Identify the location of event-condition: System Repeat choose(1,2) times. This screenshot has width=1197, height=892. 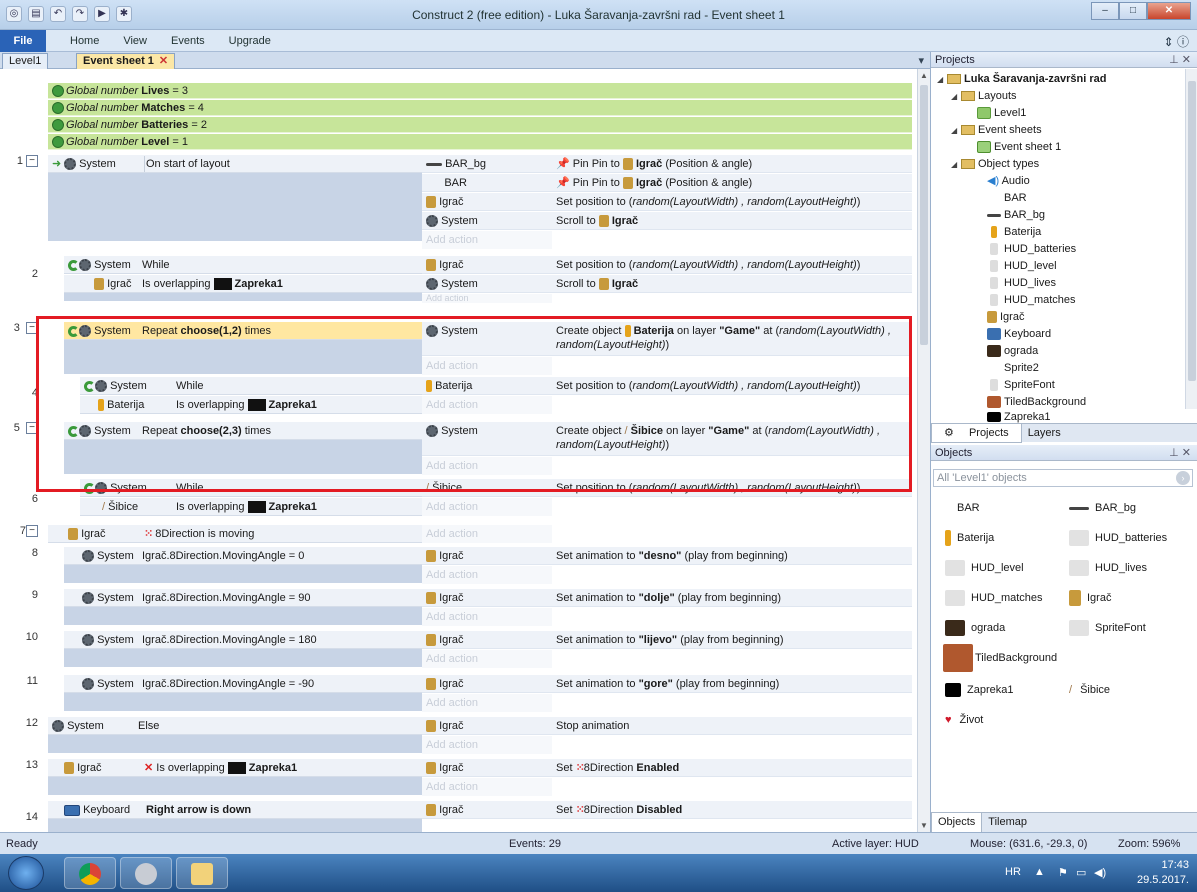
(243, 331).